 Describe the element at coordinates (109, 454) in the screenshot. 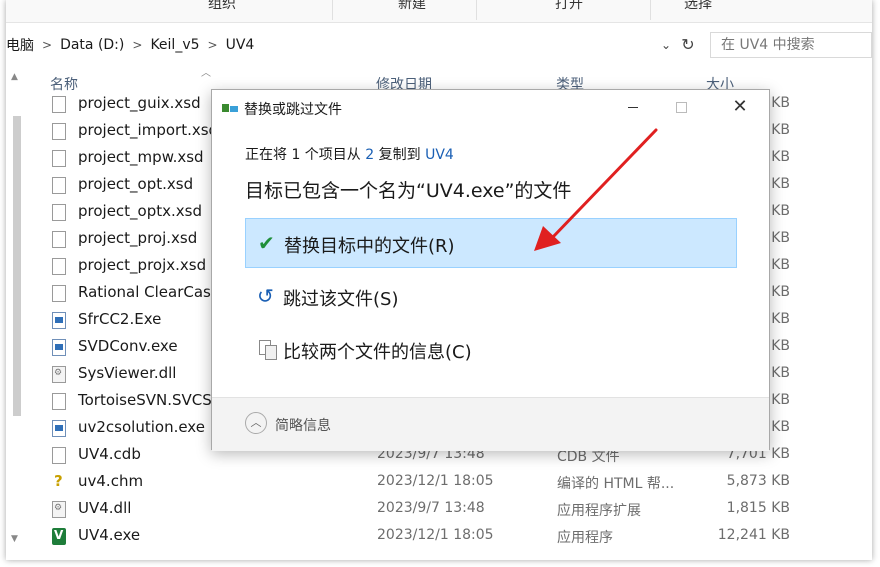

I see `file-name: UV4.cdb` at that location.